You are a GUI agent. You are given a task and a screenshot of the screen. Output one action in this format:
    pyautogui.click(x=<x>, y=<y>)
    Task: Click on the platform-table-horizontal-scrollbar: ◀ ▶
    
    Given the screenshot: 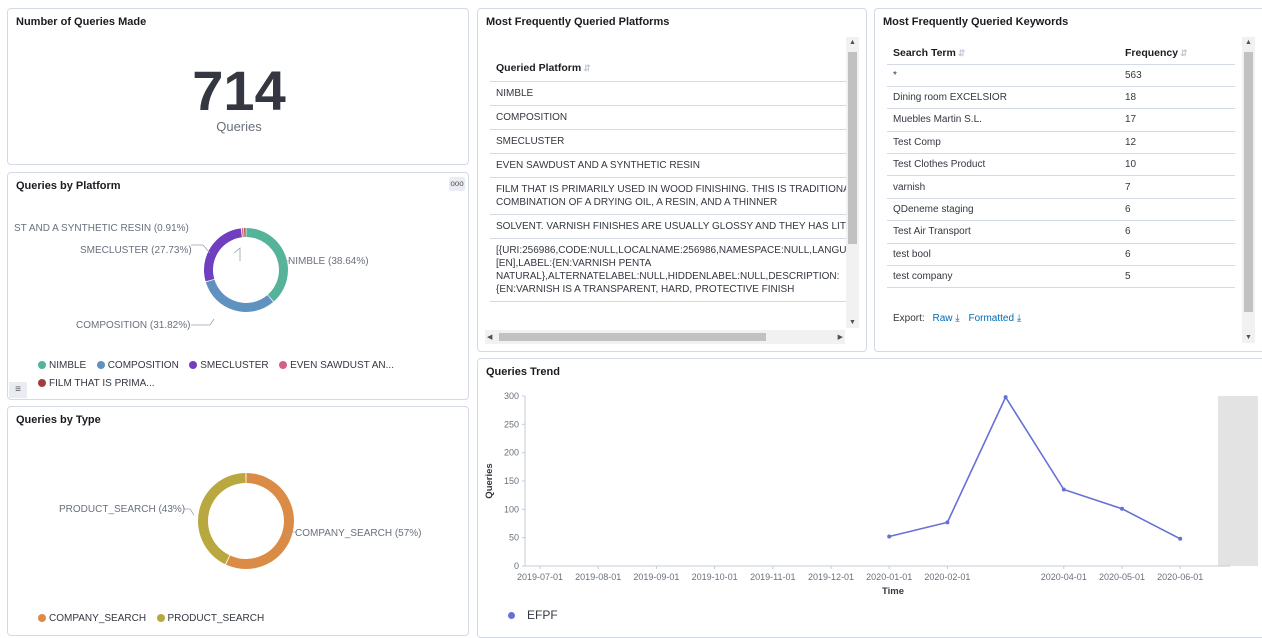 What is the action you would take?
    pyautogui.click(x=665, y=337)
    